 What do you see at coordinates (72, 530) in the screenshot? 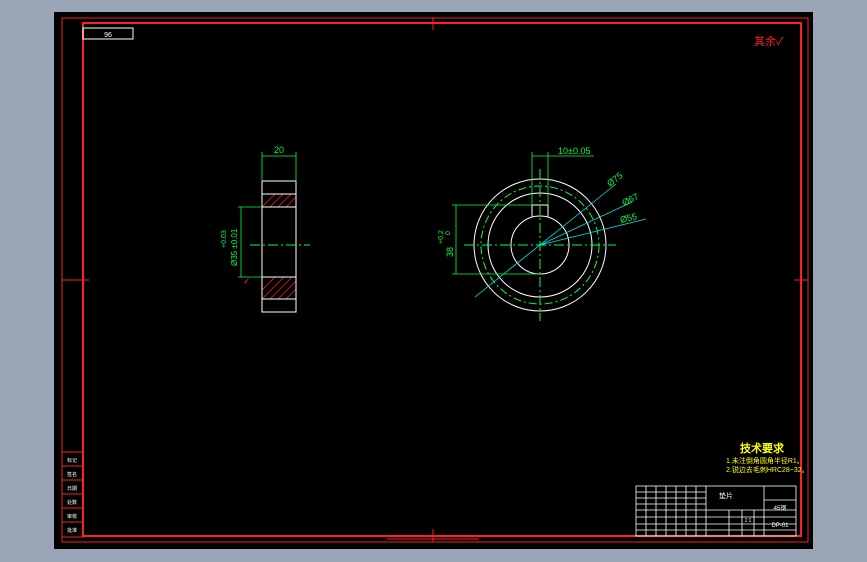
I see `strip-item: 批准` at bounding box center [72, 530].